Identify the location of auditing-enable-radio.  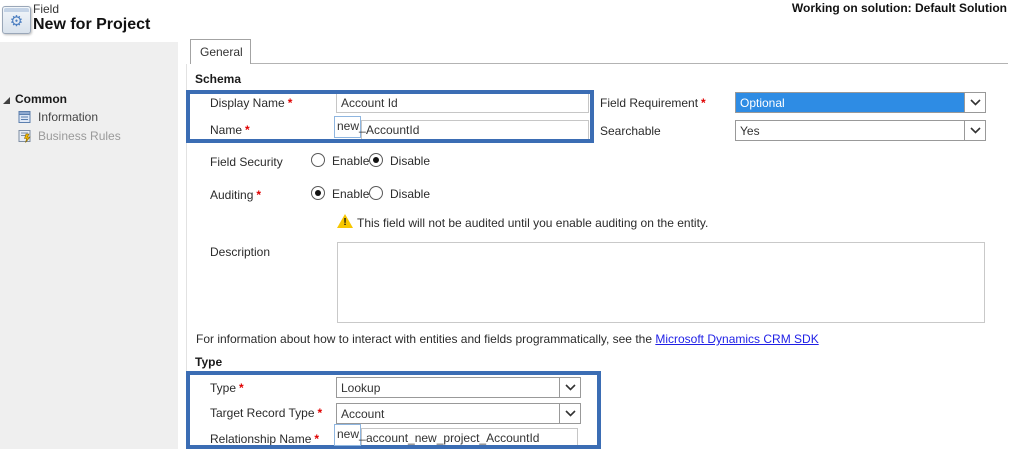
(318, 193).